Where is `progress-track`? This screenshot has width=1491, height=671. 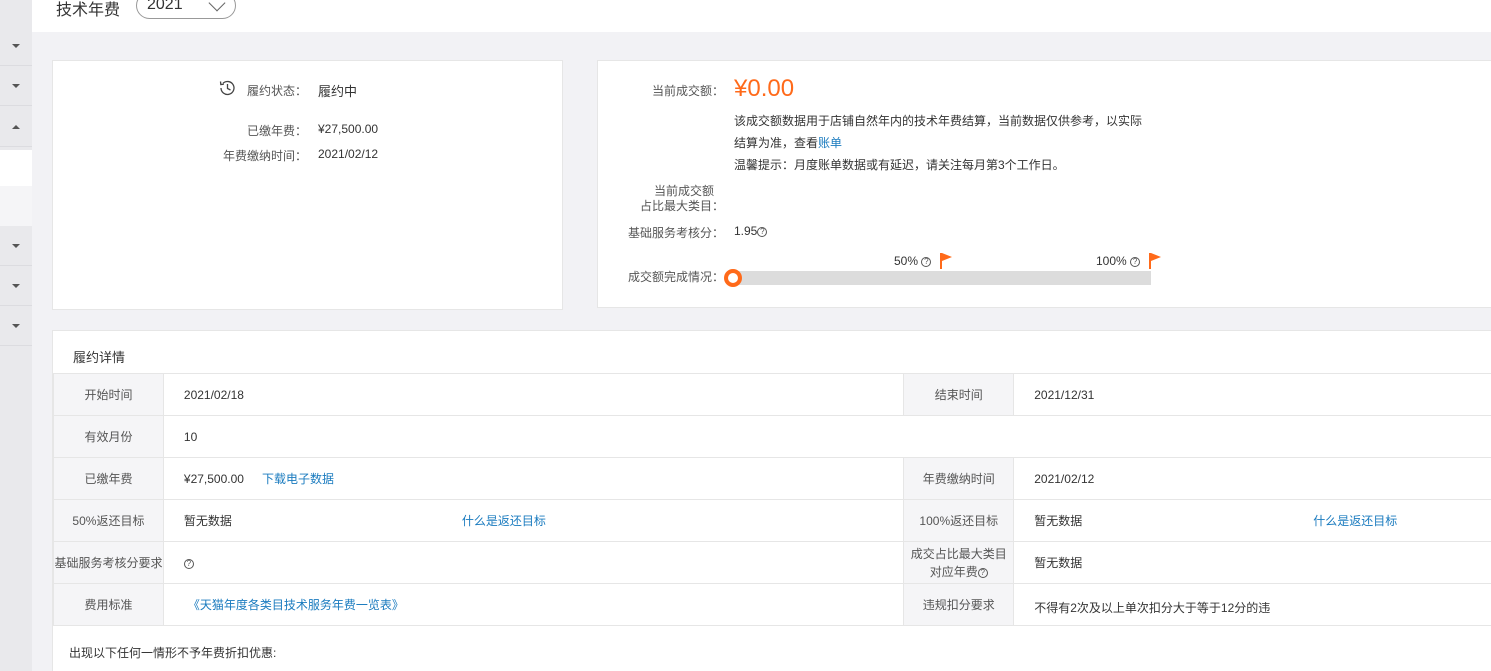 progress-track is located at coordinates (942, 278).